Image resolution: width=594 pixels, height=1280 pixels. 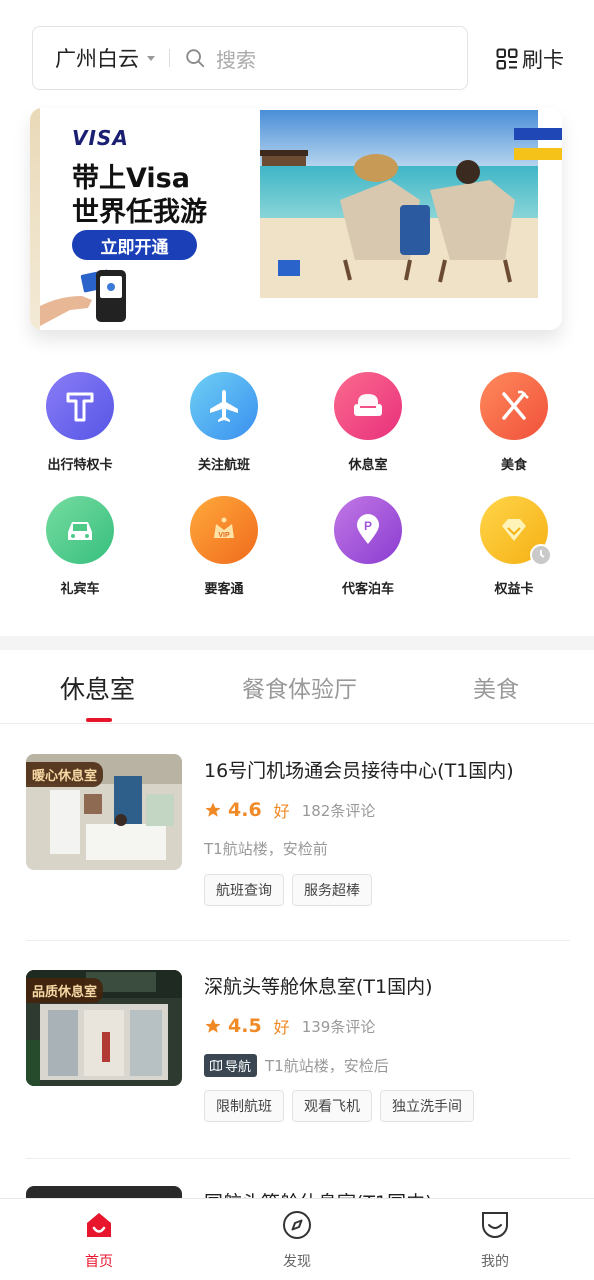 I want to click on service-vip: VIP 要客通, so click(x=224, y=551).